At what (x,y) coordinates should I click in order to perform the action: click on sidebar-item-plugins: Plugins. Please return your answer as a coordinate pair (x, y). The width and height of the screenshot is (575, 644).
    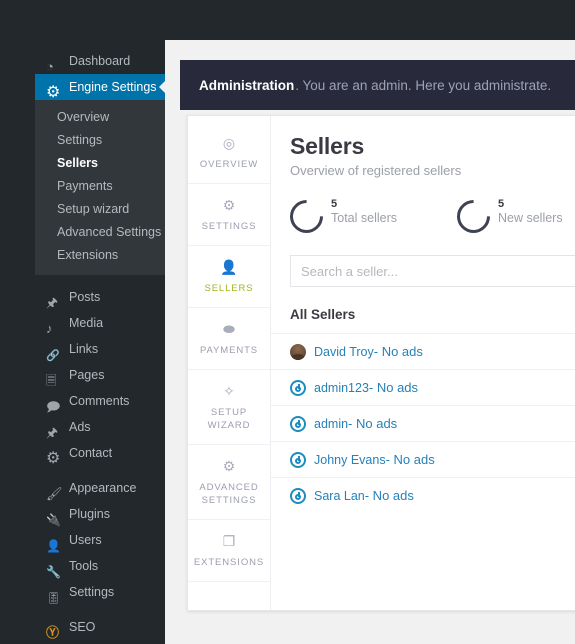
    Looking at the image, I should click on (100, 514).